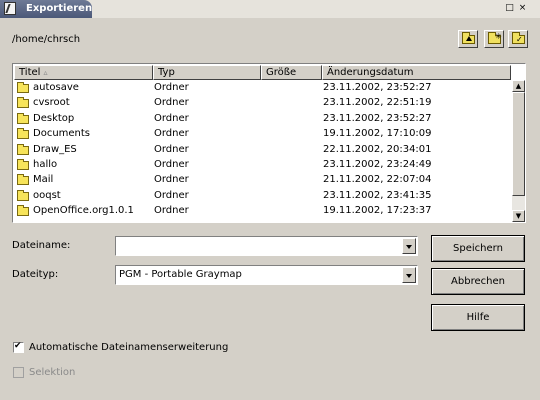  Describe the element at coordinates (377, 180) in the screenshot. I see `file-modified: 21.11.2002, 22:07:04` at that location.